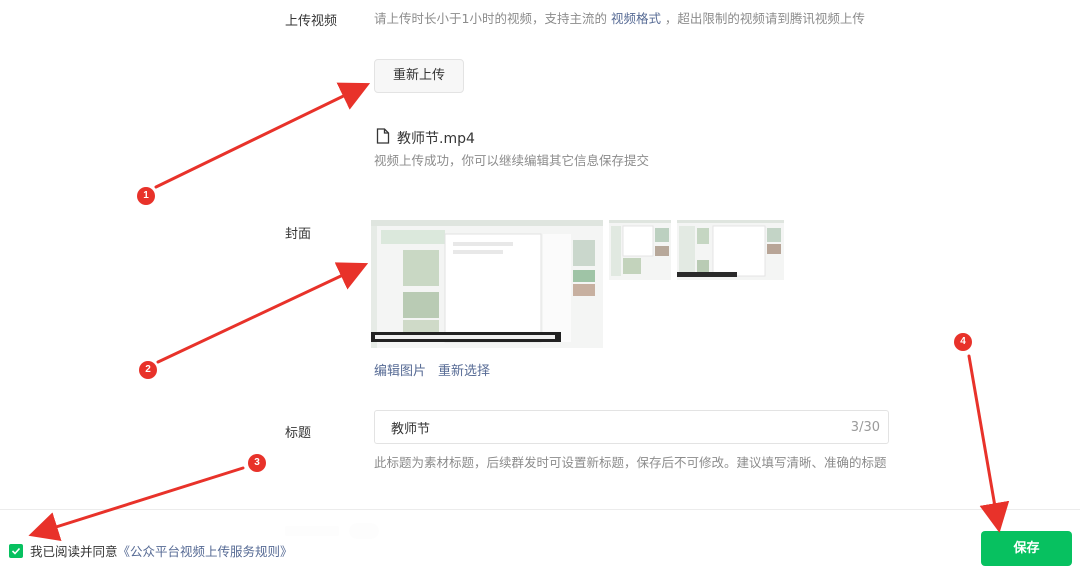 This screenshot has height=575, width=1080. Describe the element at coordinates (963, 342) in the screenshot. I see `annotation-marker-4: 4` at that location.